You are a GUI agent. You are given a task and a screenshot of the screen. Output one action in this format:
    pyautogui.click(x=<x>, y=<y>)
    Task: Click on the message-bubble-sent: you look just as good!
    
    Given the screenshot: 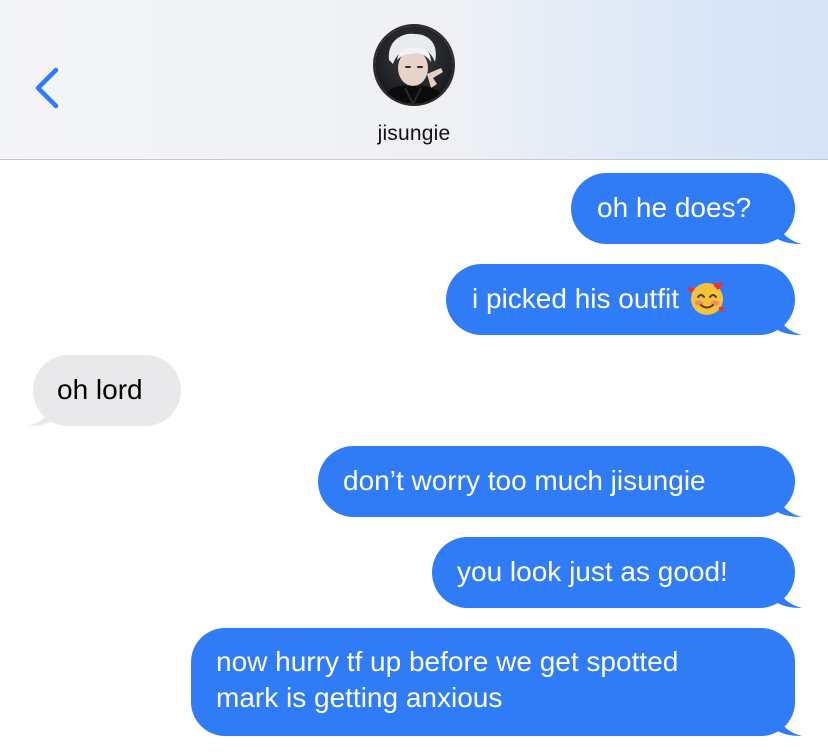 What is the action you would take?
    pyautogui.click(x=613, y=572)
    